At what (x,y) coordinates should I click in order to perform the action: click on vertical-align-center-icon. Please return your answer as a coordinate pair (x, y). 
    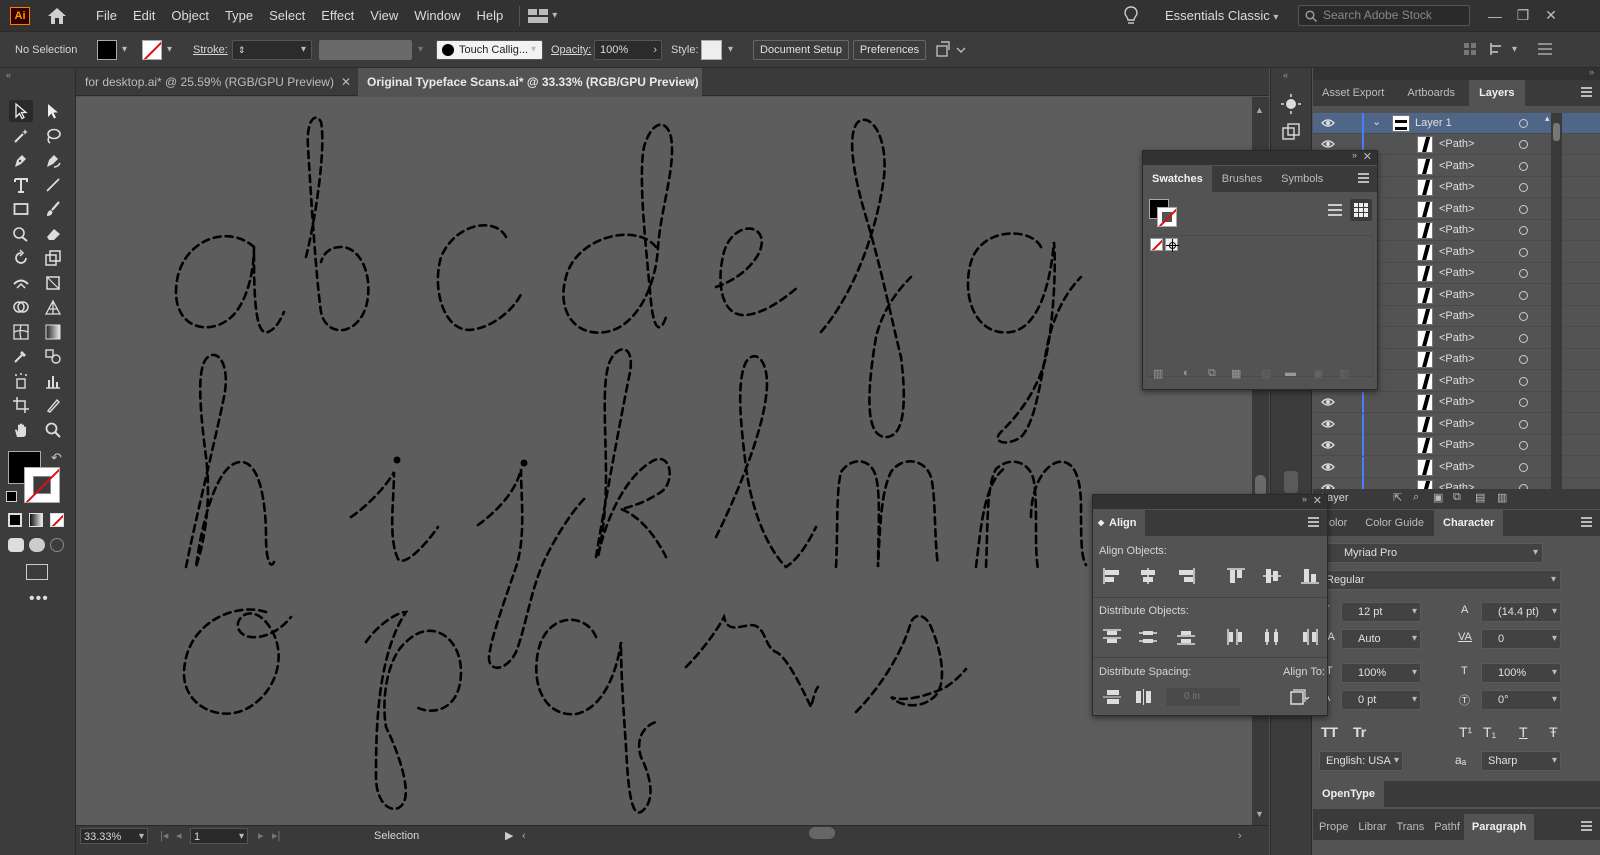
    Looking at the image, I should click on (1272, 576).